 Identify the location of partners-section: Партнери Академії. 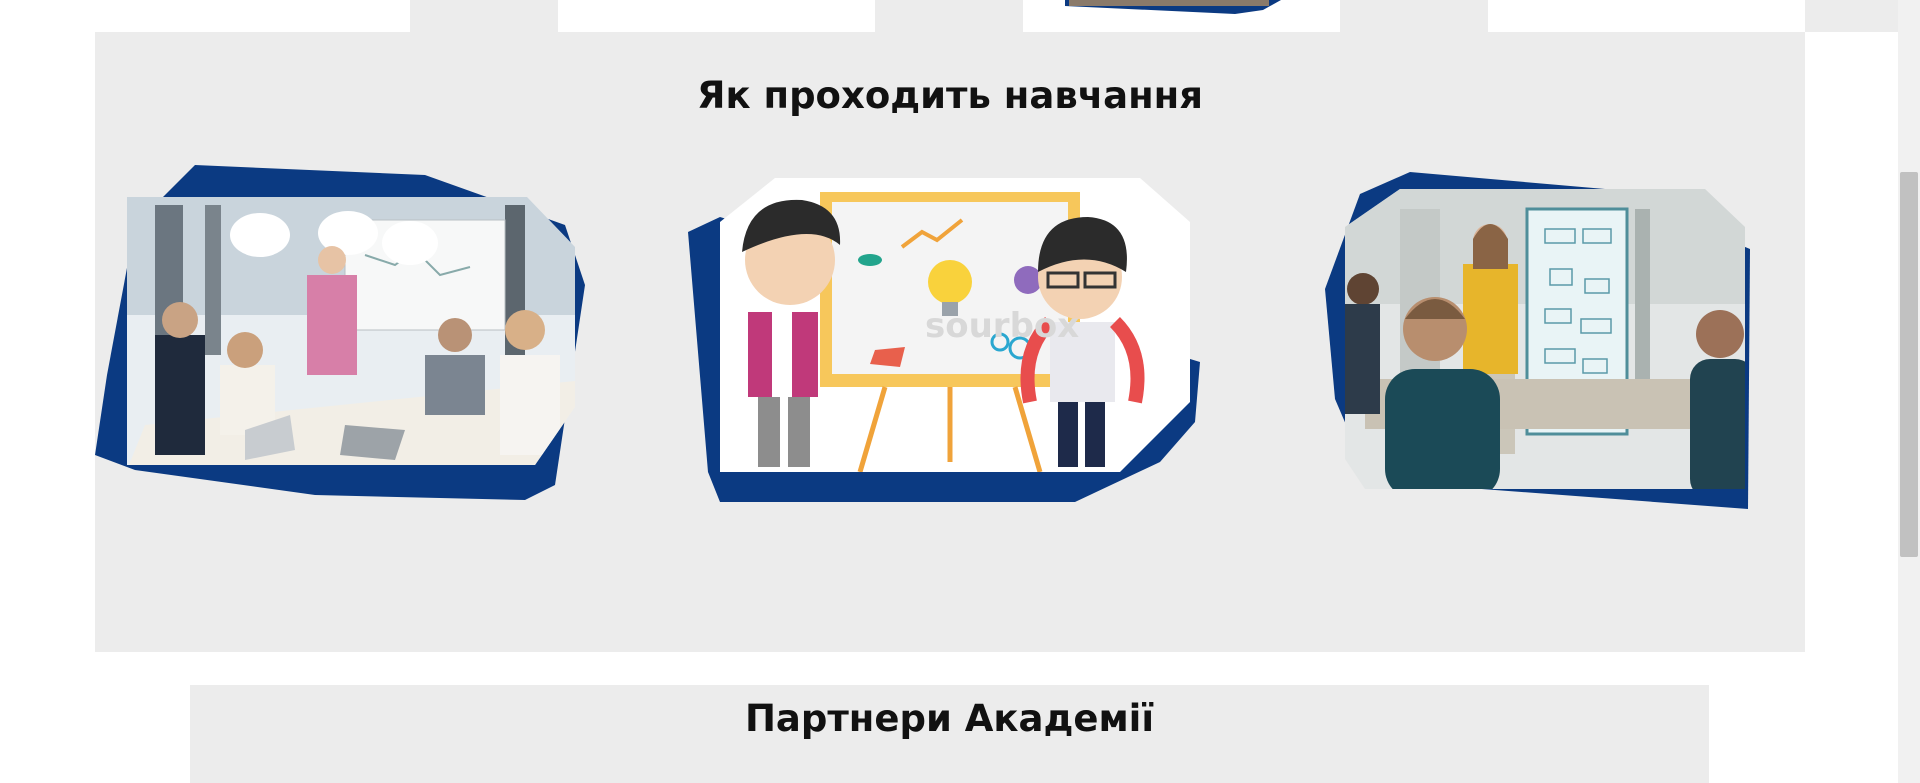
(949, 734).